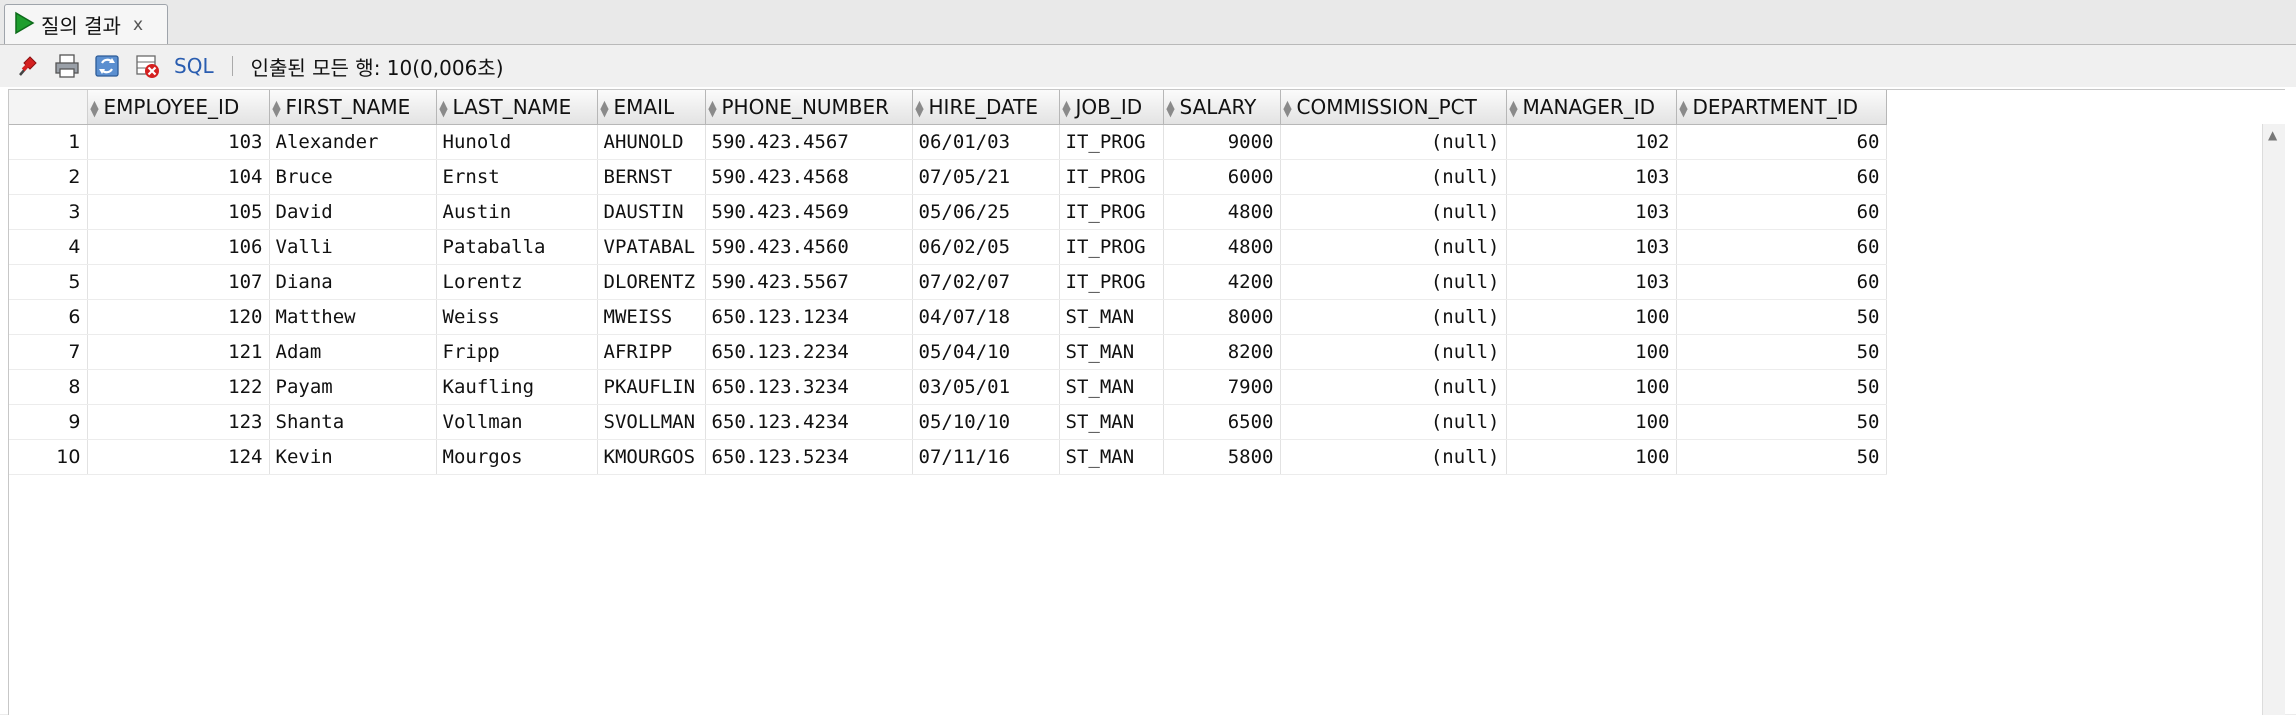 This screenshot has width=2296, height=715. What do you see at coordinates (809, 352) in the screenshot?
I see `cell-phone-number: 650.123.2234` at bounding box center [809, 352].